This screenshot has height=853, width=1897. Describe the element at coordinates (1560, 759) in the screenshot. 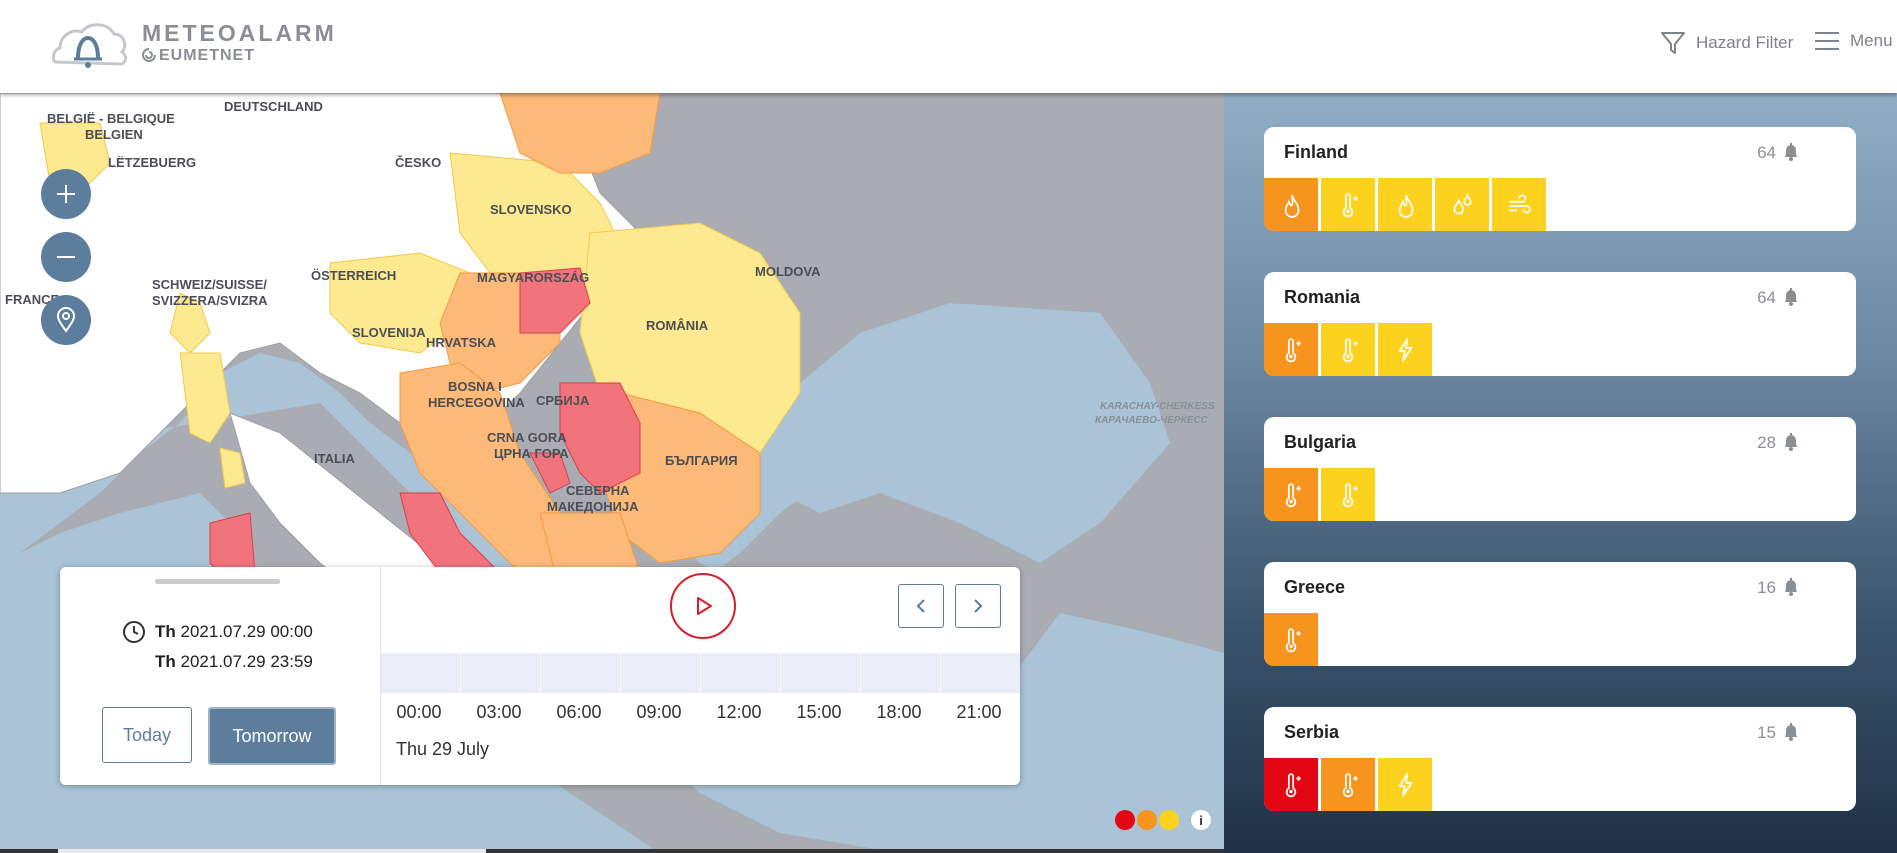

I see `country-card-serbia: Serbia 15` at that location.